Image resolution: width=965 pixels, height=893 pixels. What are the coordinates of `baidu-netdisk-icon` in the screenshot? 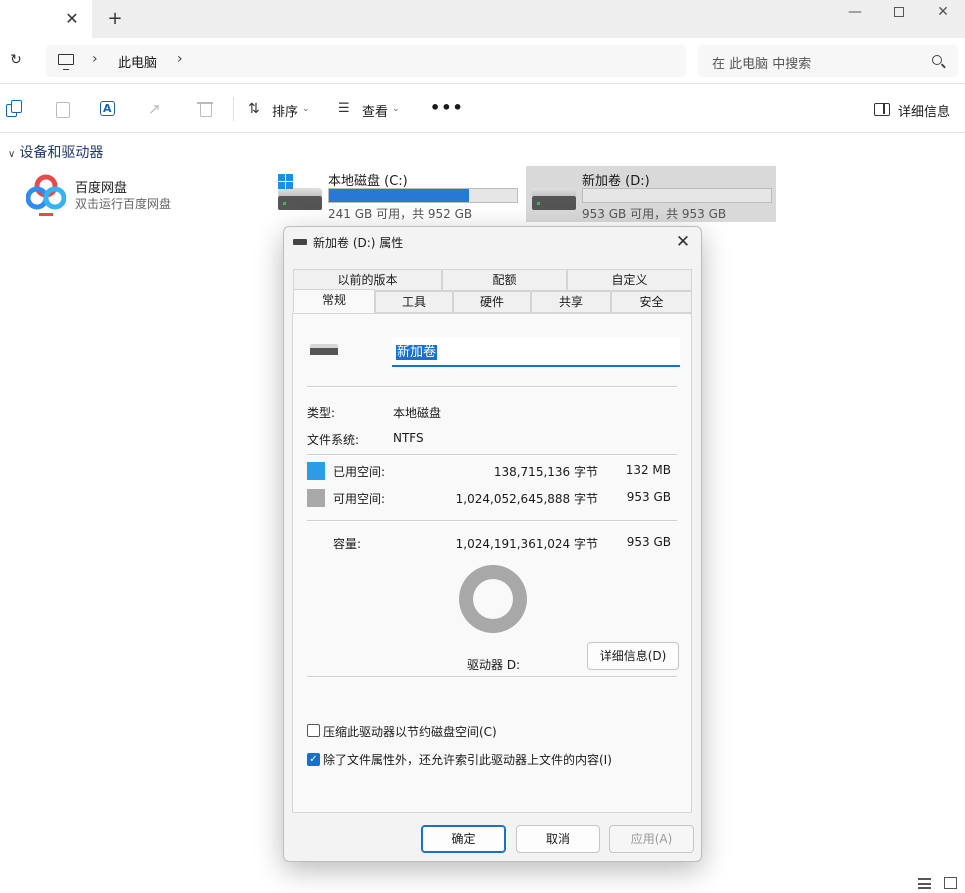 It's located at (46, 195).